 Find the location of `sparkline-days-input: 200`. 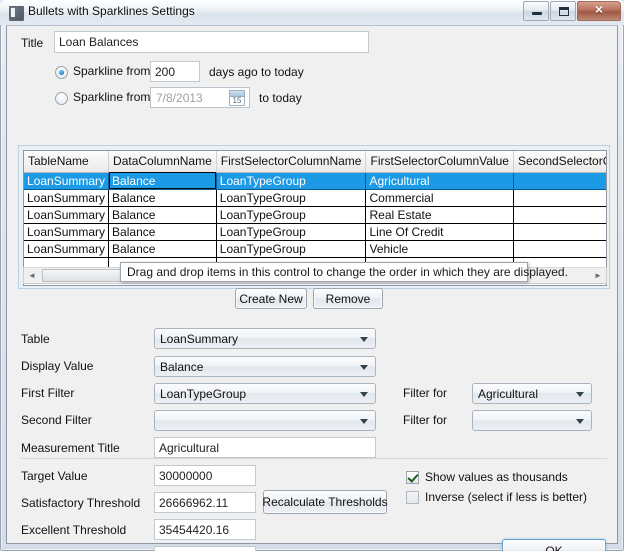

sparkline-days-input: 200 is located at coordinates (175, 71).